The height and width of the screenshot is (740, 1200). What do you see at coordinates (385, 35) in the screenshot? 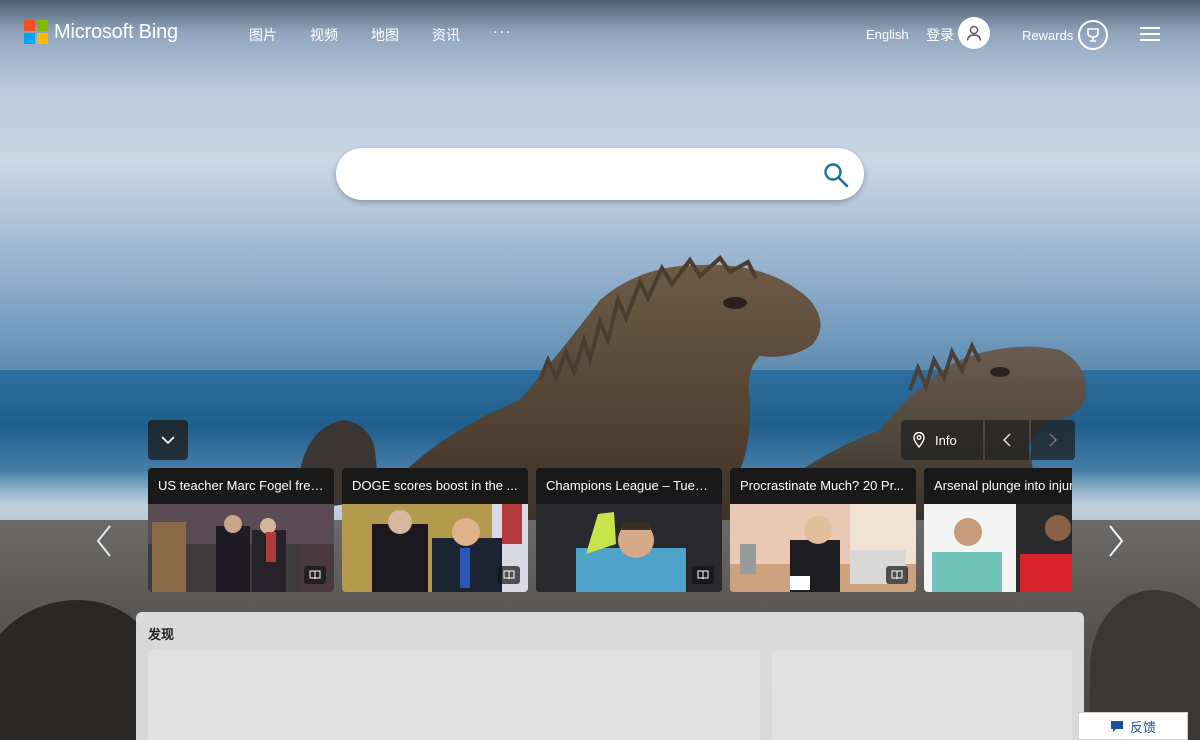
I see `nav-item-maps: 地图` at bounding box center [385, 35].